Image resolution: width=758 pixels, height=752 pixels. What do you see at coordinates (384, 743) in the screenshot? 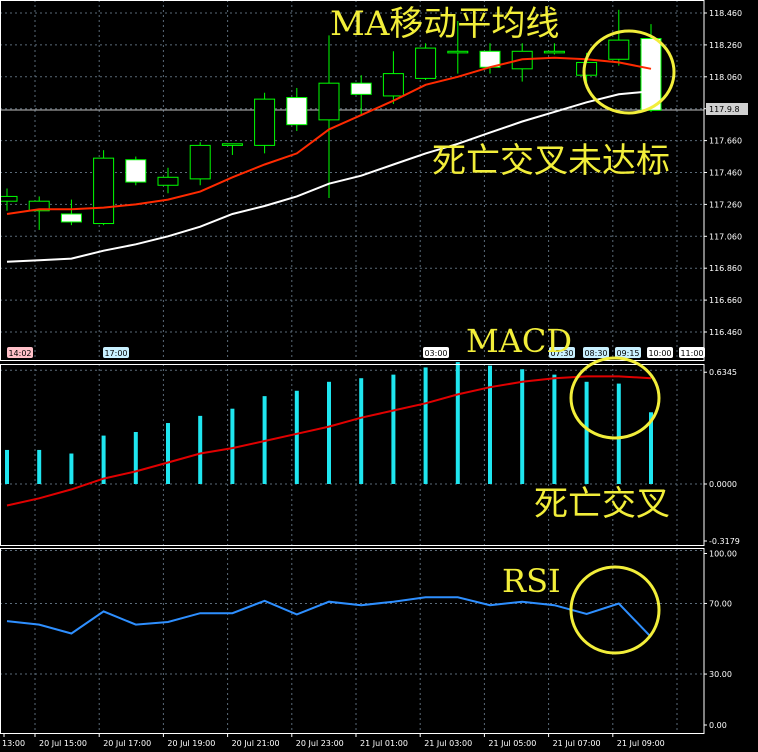
I see `x-tick-label: 21 Jul 01:00` at bounding box center [384, 743].